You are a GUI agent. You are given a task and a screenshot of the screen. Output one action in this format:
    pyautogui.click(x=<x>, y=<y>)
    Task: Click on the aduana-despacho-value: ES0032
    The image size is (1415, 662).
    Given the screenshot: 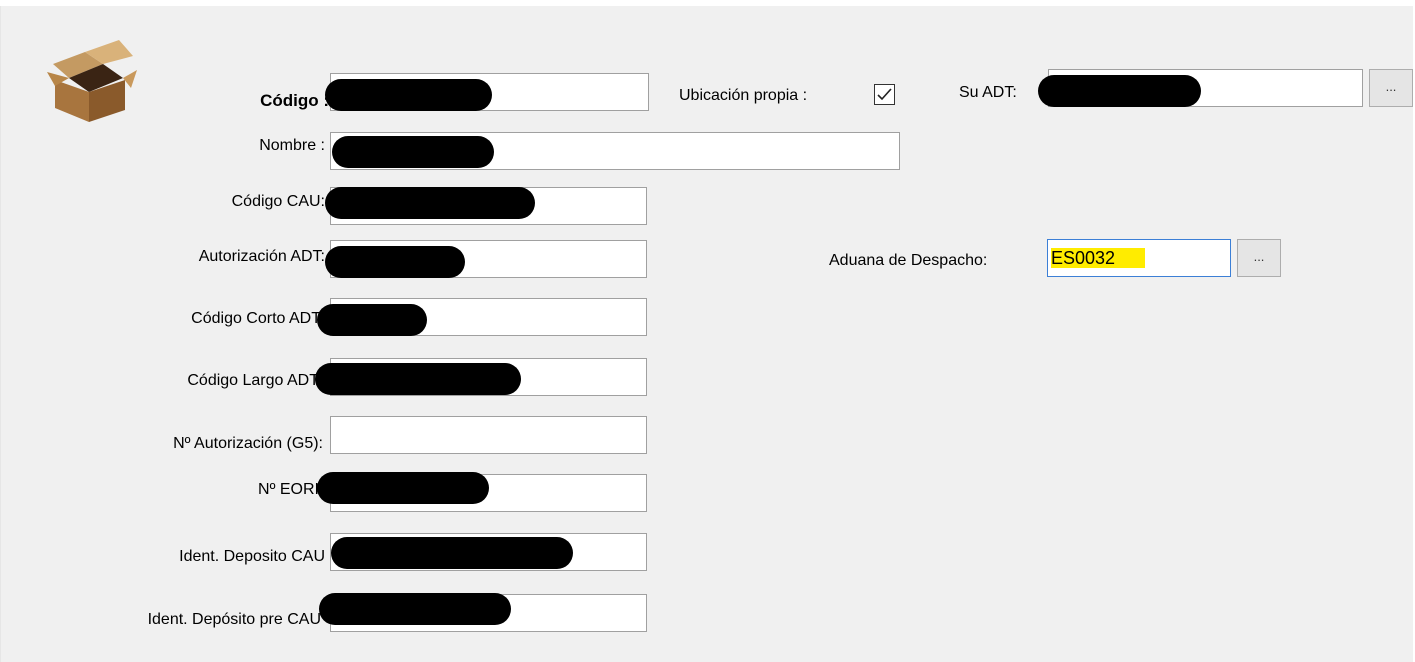 What is the action you would take?
    pyautogui.click(x=1098, y=258)
    